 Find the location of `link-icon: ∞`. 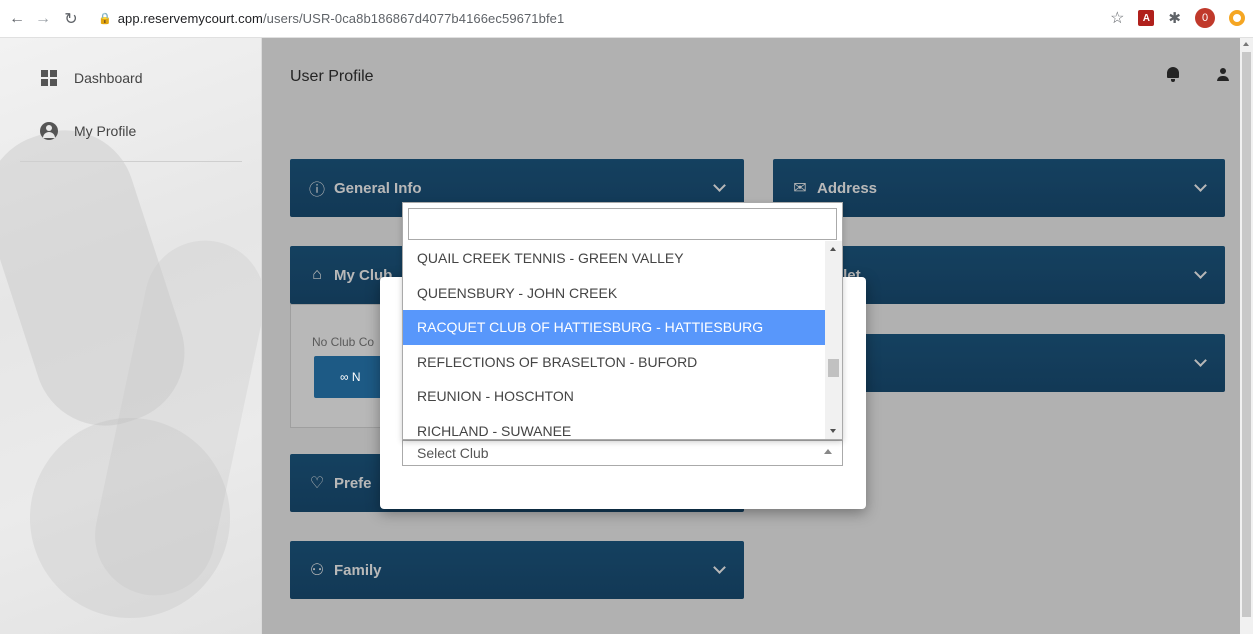

link-icon: ∞ is located at coordinates (346, 377).